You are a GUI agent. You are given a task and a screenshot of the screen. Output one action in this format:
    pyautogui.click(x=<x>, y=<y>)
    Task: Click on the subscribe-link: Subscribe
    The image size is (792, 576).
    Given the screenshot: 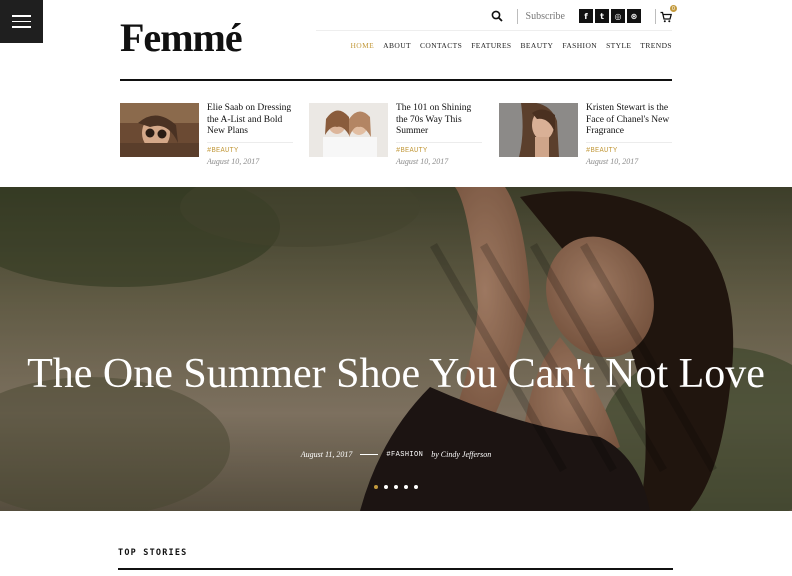 What is the action you would take?
    pyautogui.click(x=545, y=16)
    